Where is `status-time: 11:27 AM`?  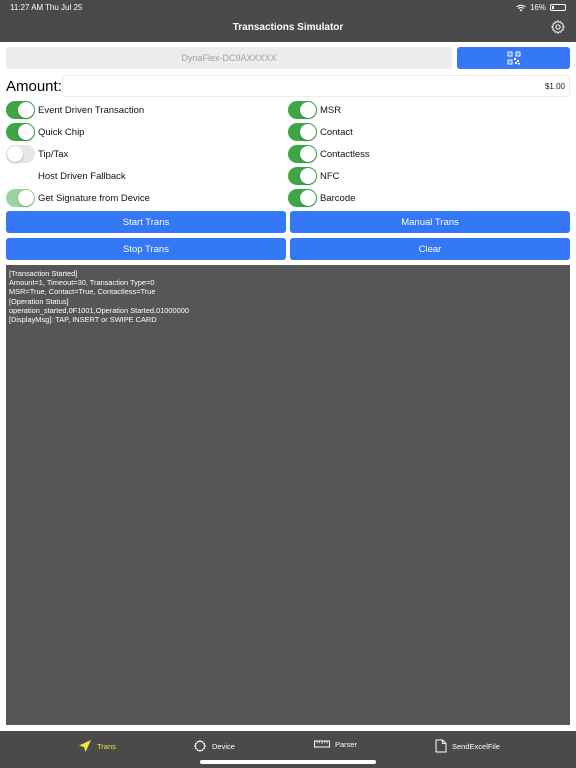 status-time: 11:27 AM is located at coordinates (27, 7).